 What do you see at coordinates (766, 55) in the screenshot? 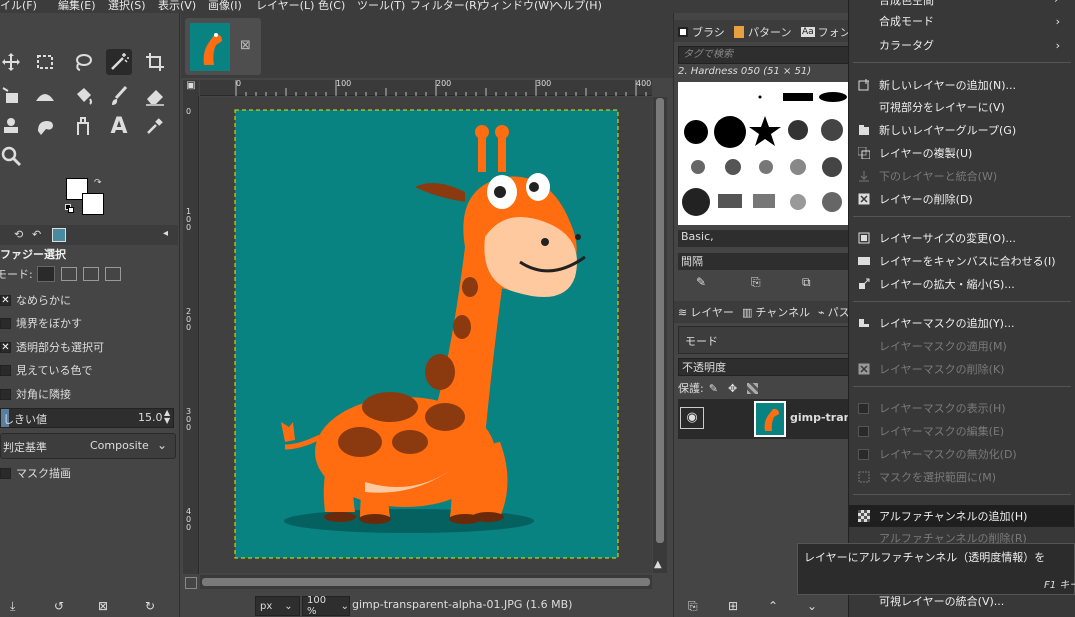
I see `tag-search-input: タグで検索` at bounding box center [766, 55].